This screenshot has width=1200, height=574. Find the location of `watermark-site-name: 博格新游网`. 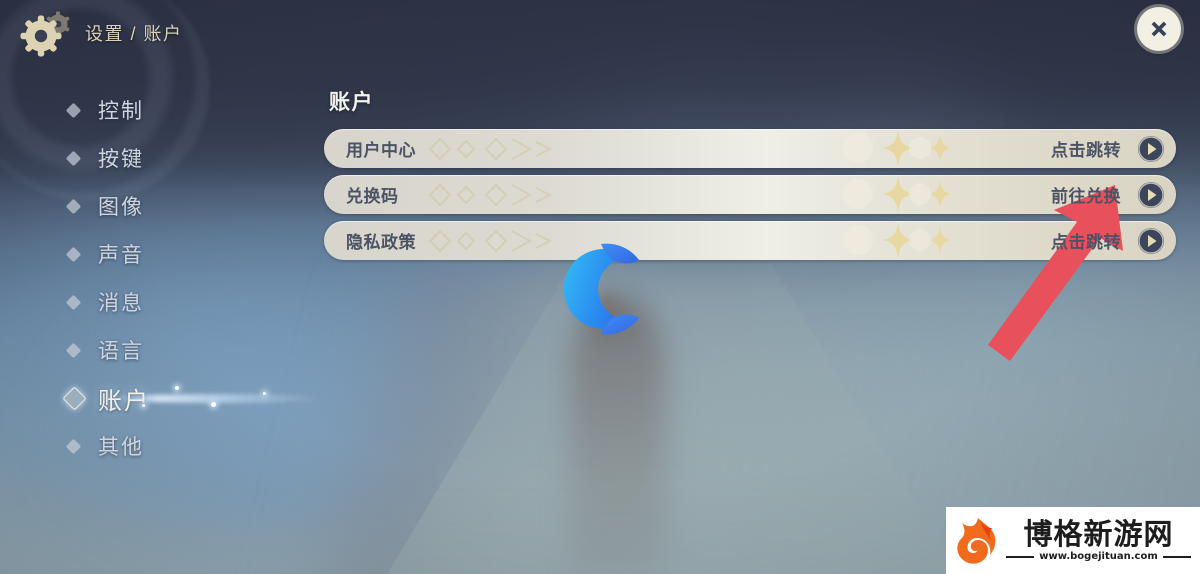

watermark-site-name: 博格新游网 is located at coordinates (1098, 533).